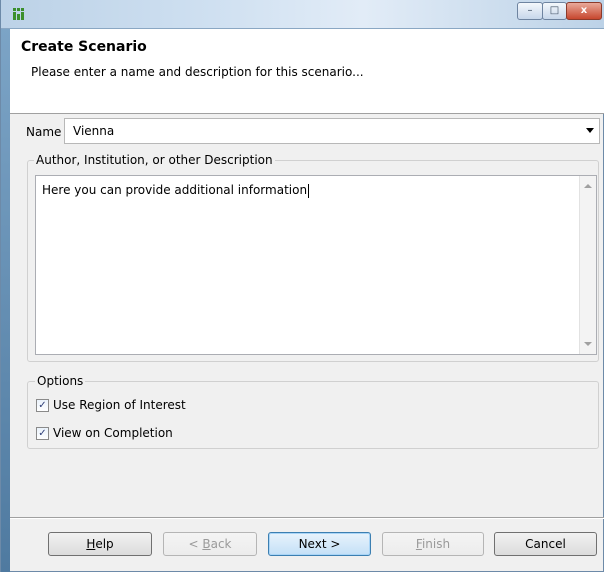 This screenshot has height=572, width=604. I want to click on window-left-frame, so click(5, 286).